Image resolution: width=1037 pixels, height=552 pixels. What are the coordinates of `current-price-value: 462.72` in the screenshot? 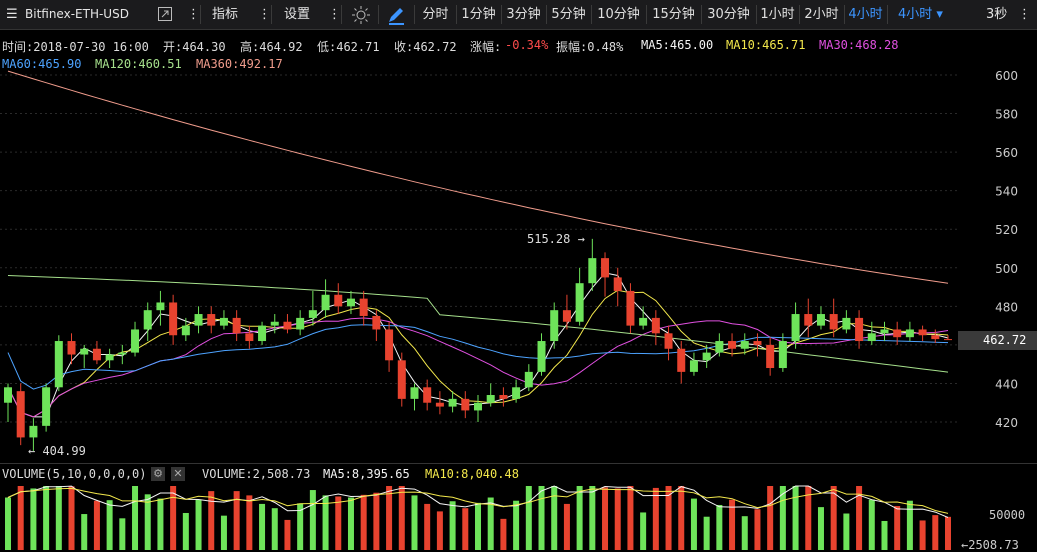 It's located at (1005, 340).